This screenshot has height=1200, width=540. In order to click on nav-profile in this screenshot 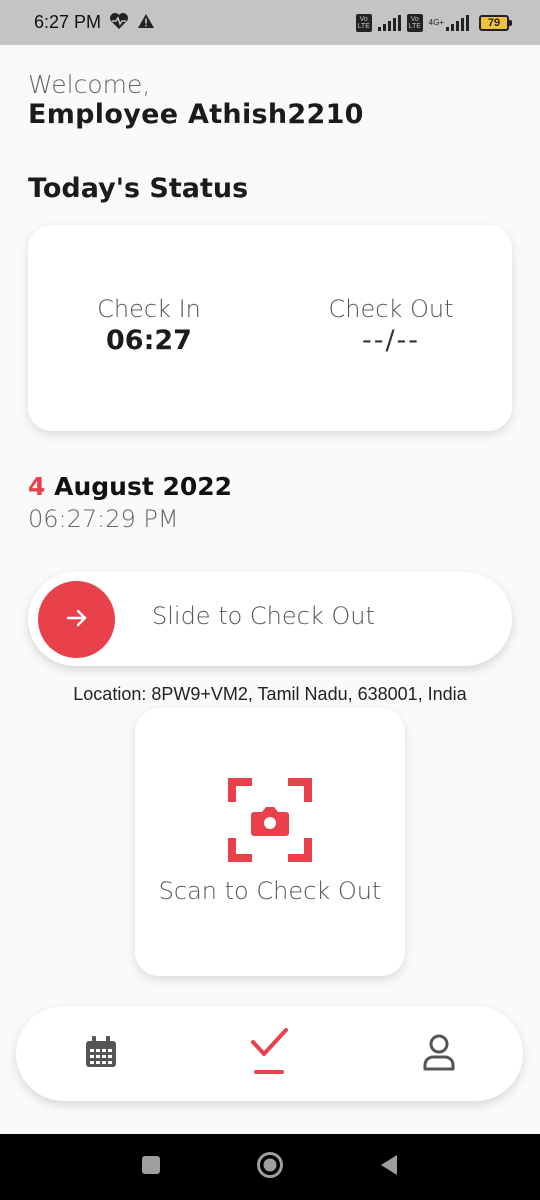, I will do `click(439, 1053)`.